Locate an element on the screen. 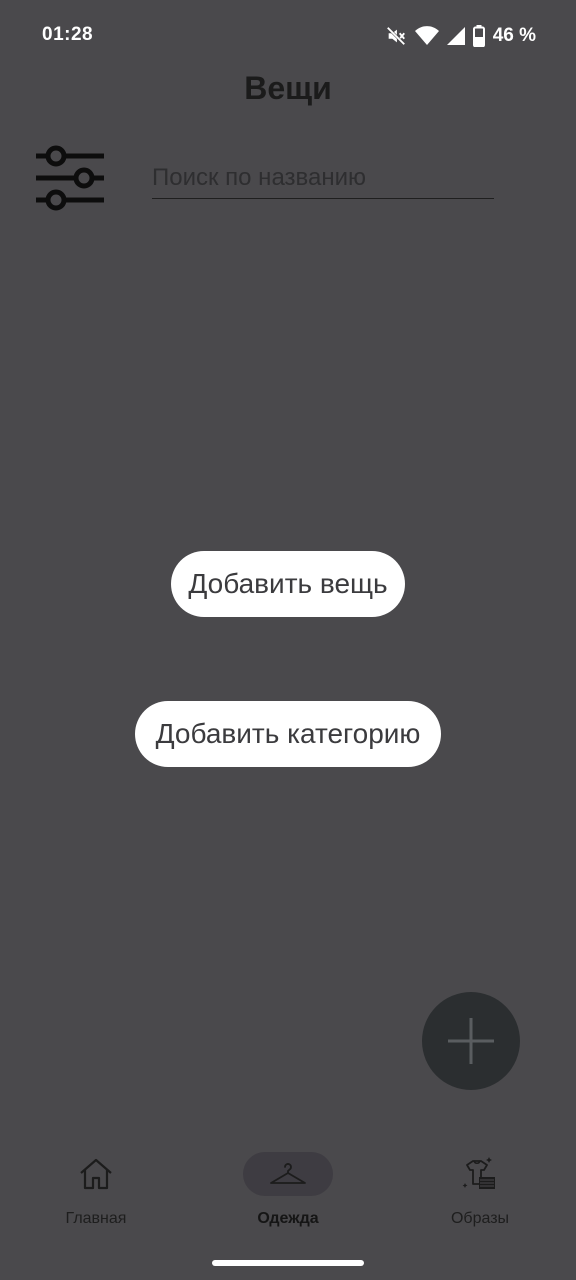  search-input is located at coordinates (323, 178).